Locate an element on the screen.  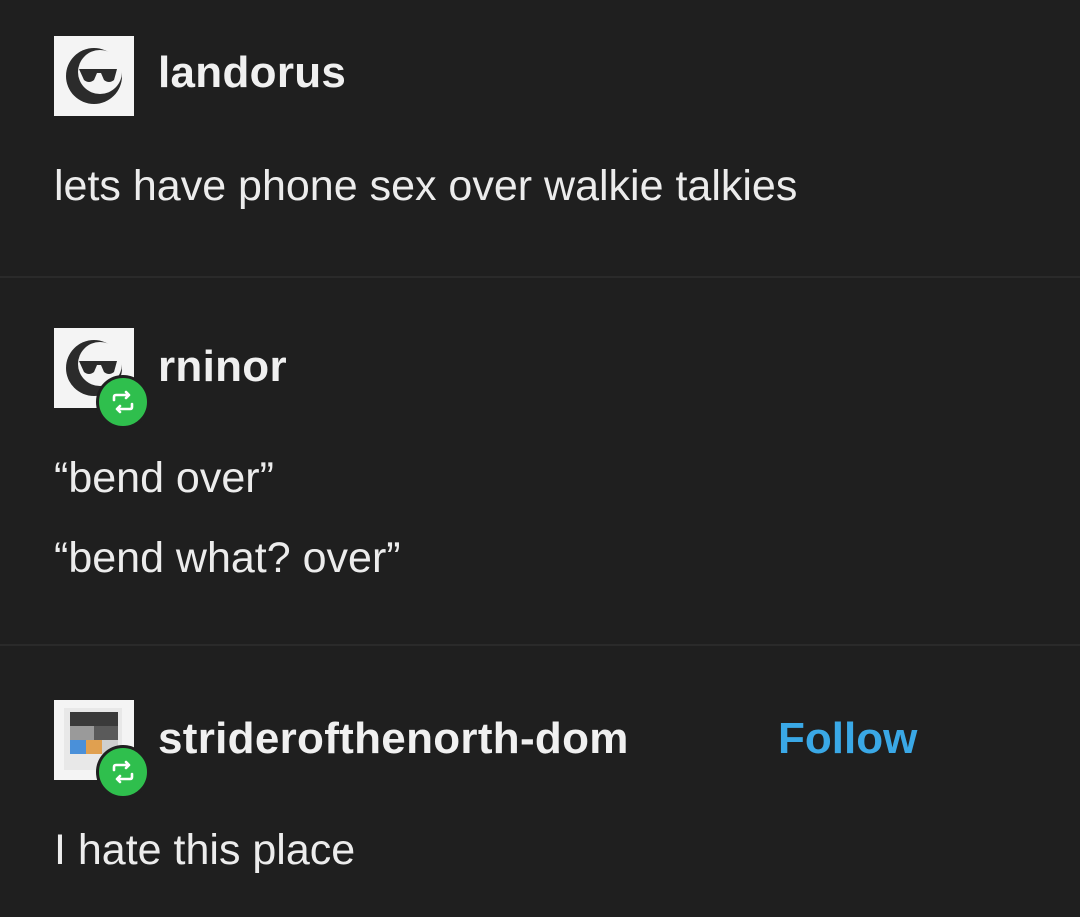
sunglasses-face-icon is located at coordinates (94, 76).